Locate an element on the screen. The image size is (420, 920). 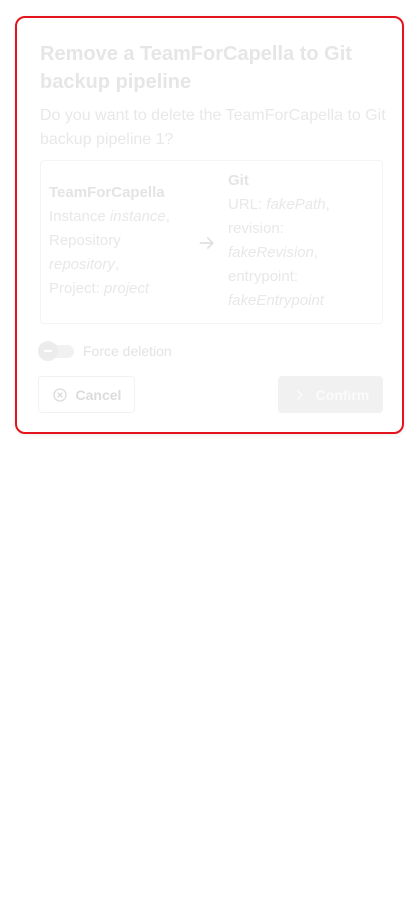
cancel-button-label: Cancel is located at coordinates (98, 394).